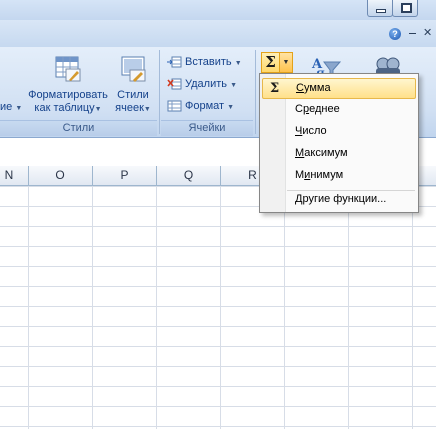  What do you see at coordinates (317, 109) in the screenshot?
I see `menu-item-label: Среднее` at bounding box center [317, 109].